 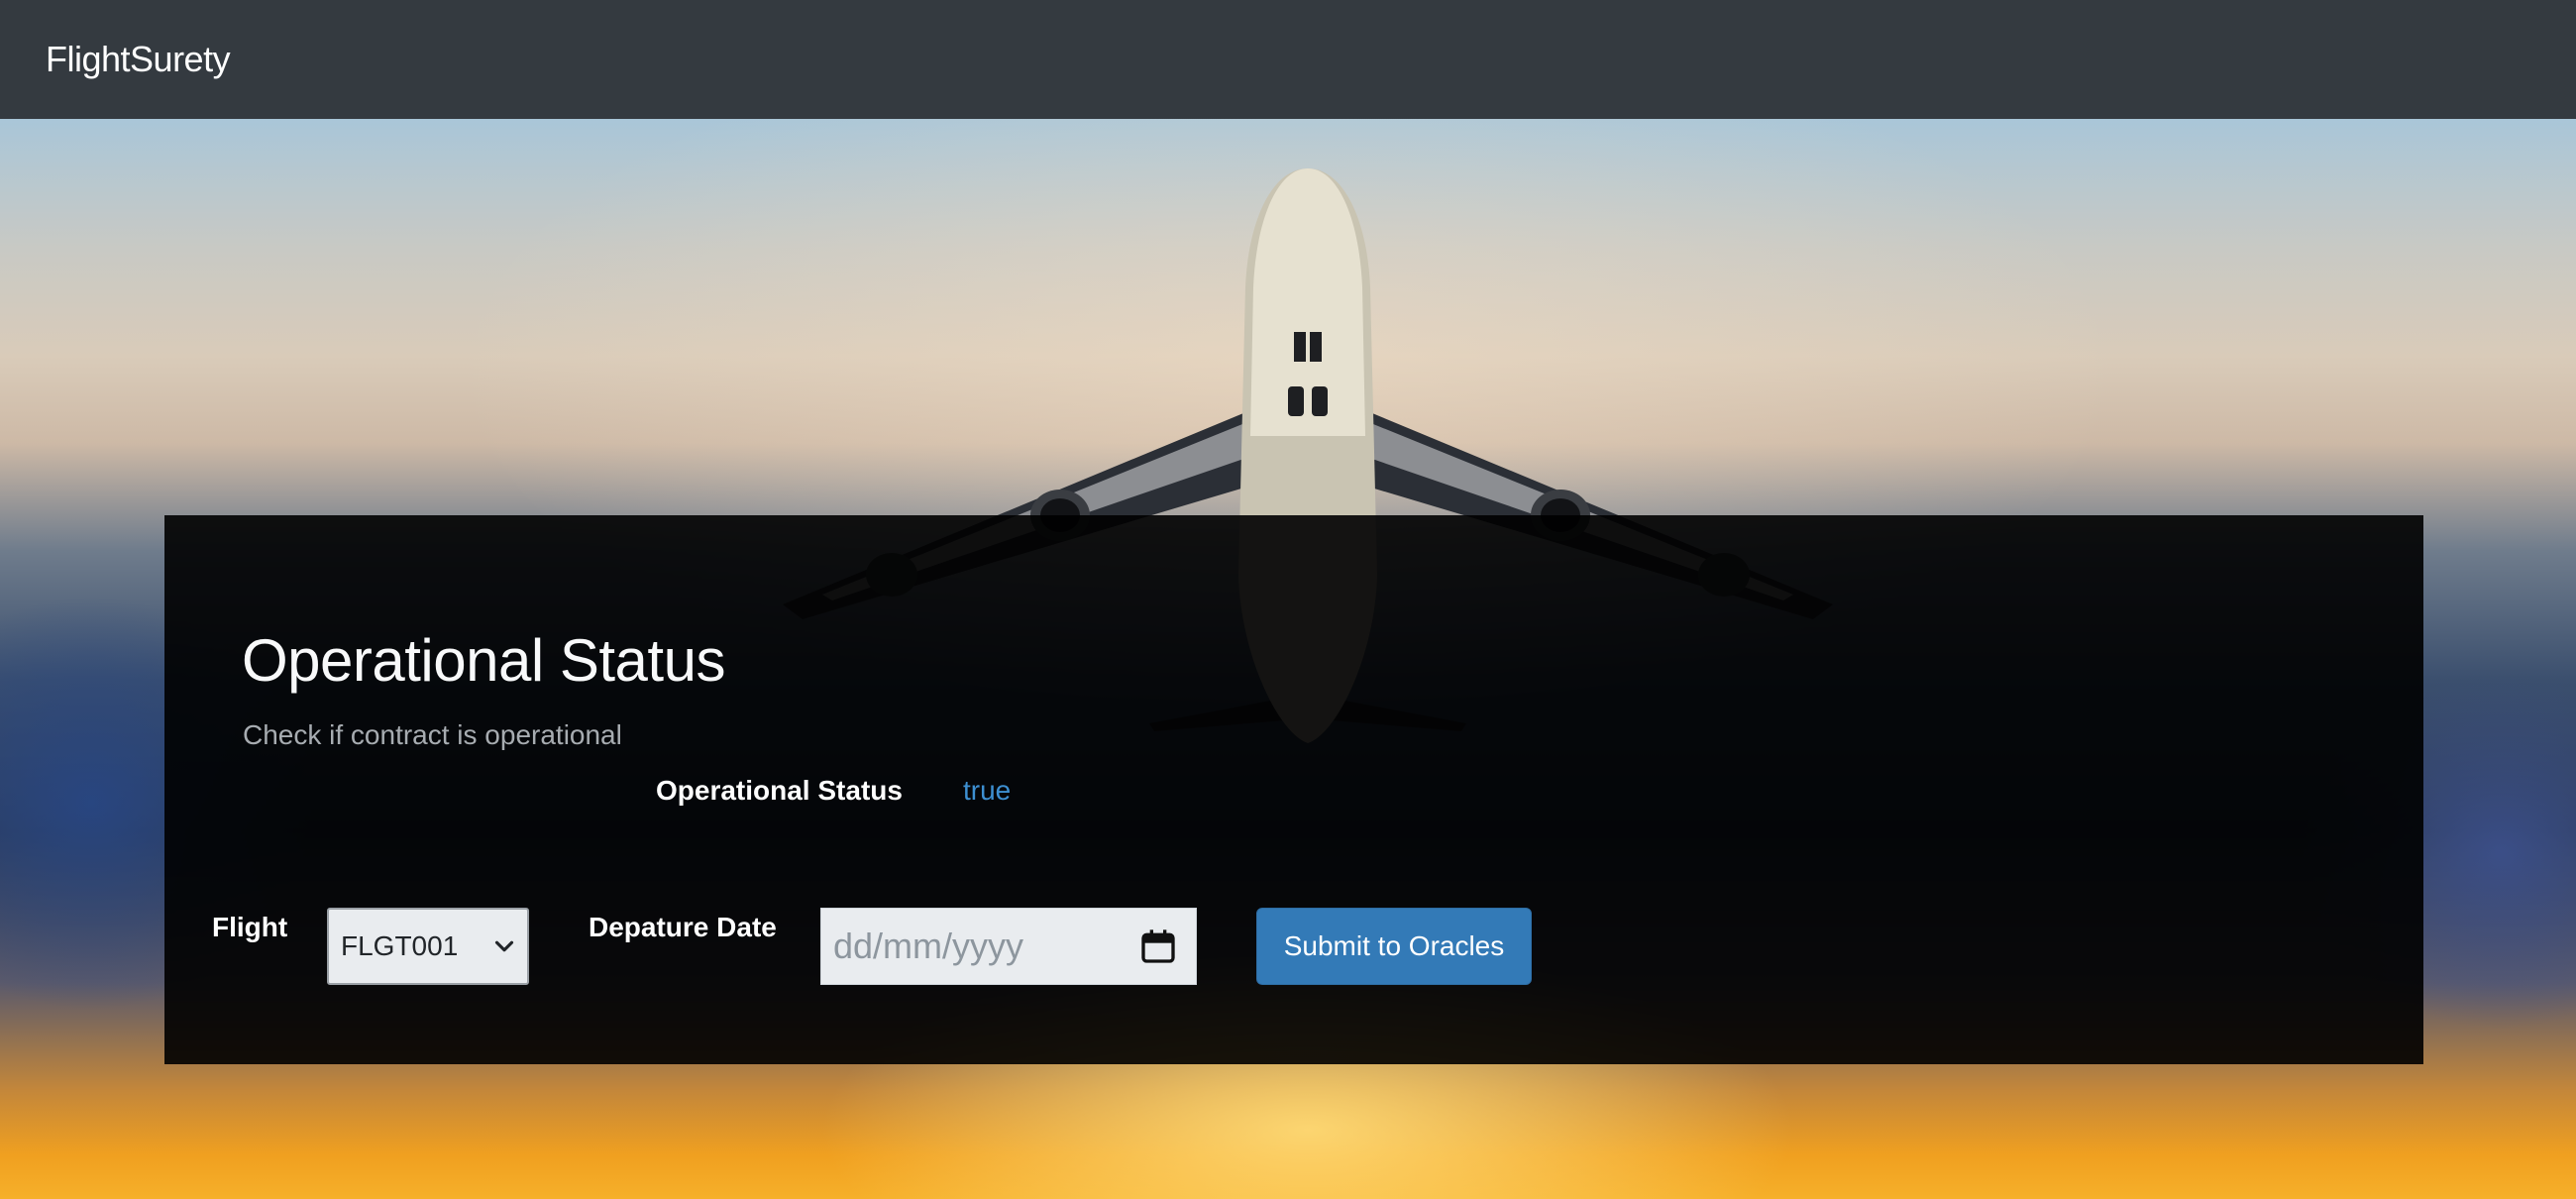 What do you see at coordinates (779, 790) in the screenshot?
I see `operational-status-label: Operational Status` at bounding box center [779, 790].